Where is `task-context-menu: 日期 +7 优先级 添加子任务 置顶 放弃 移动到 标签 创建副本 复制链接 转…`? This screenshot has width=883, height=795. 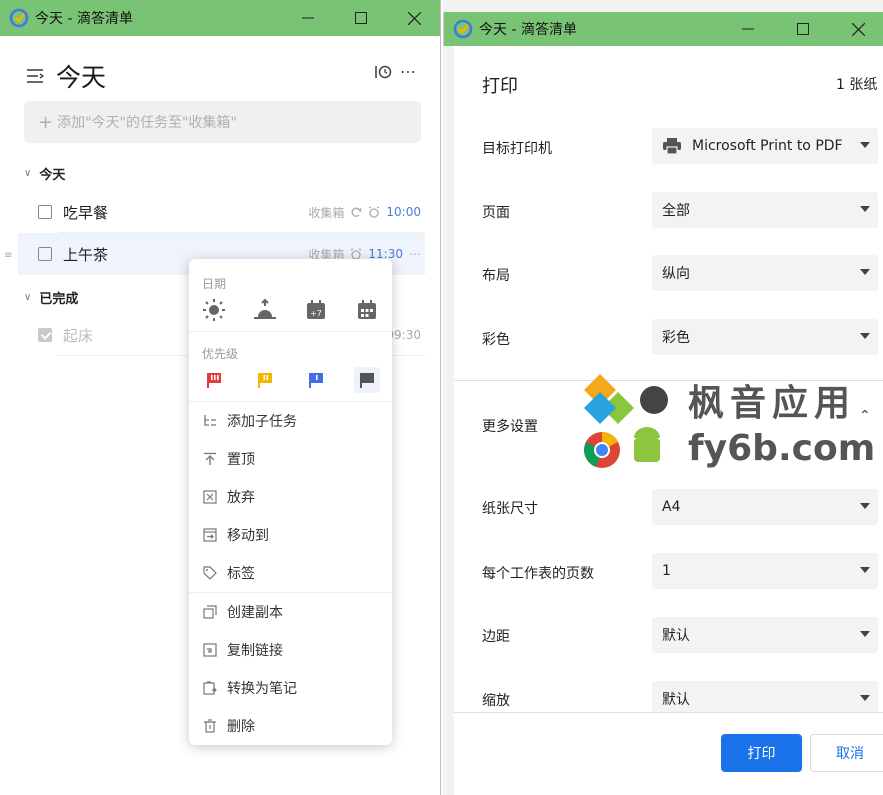
task-context-menu: 日期 +7 优先级 添加子任务 置顶 放弃 移动到 标签 创建副本 复制链接 转… is located at coordinates (290, 502).